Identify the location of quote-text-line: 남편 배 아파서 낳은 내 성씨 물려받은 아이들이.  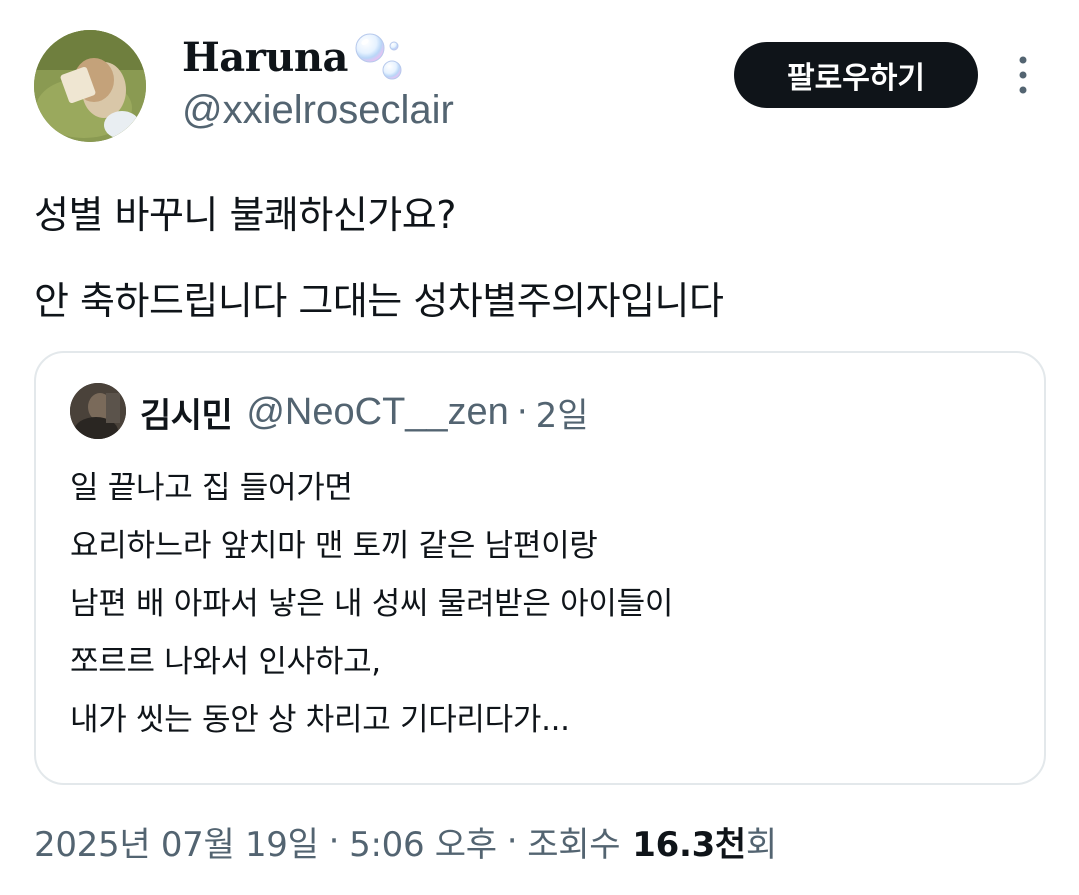
(372, 604).